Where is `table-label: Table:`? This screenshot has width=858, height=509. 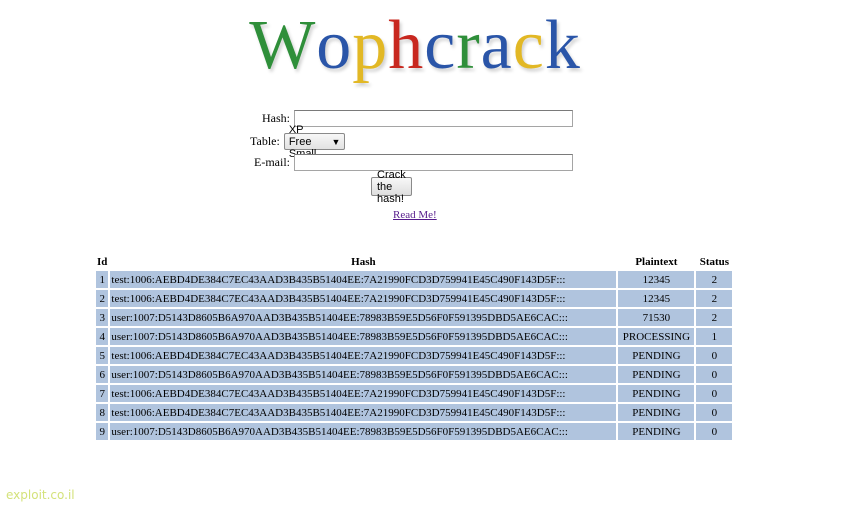 table-label: Table: is located at coordinates (265, 141).